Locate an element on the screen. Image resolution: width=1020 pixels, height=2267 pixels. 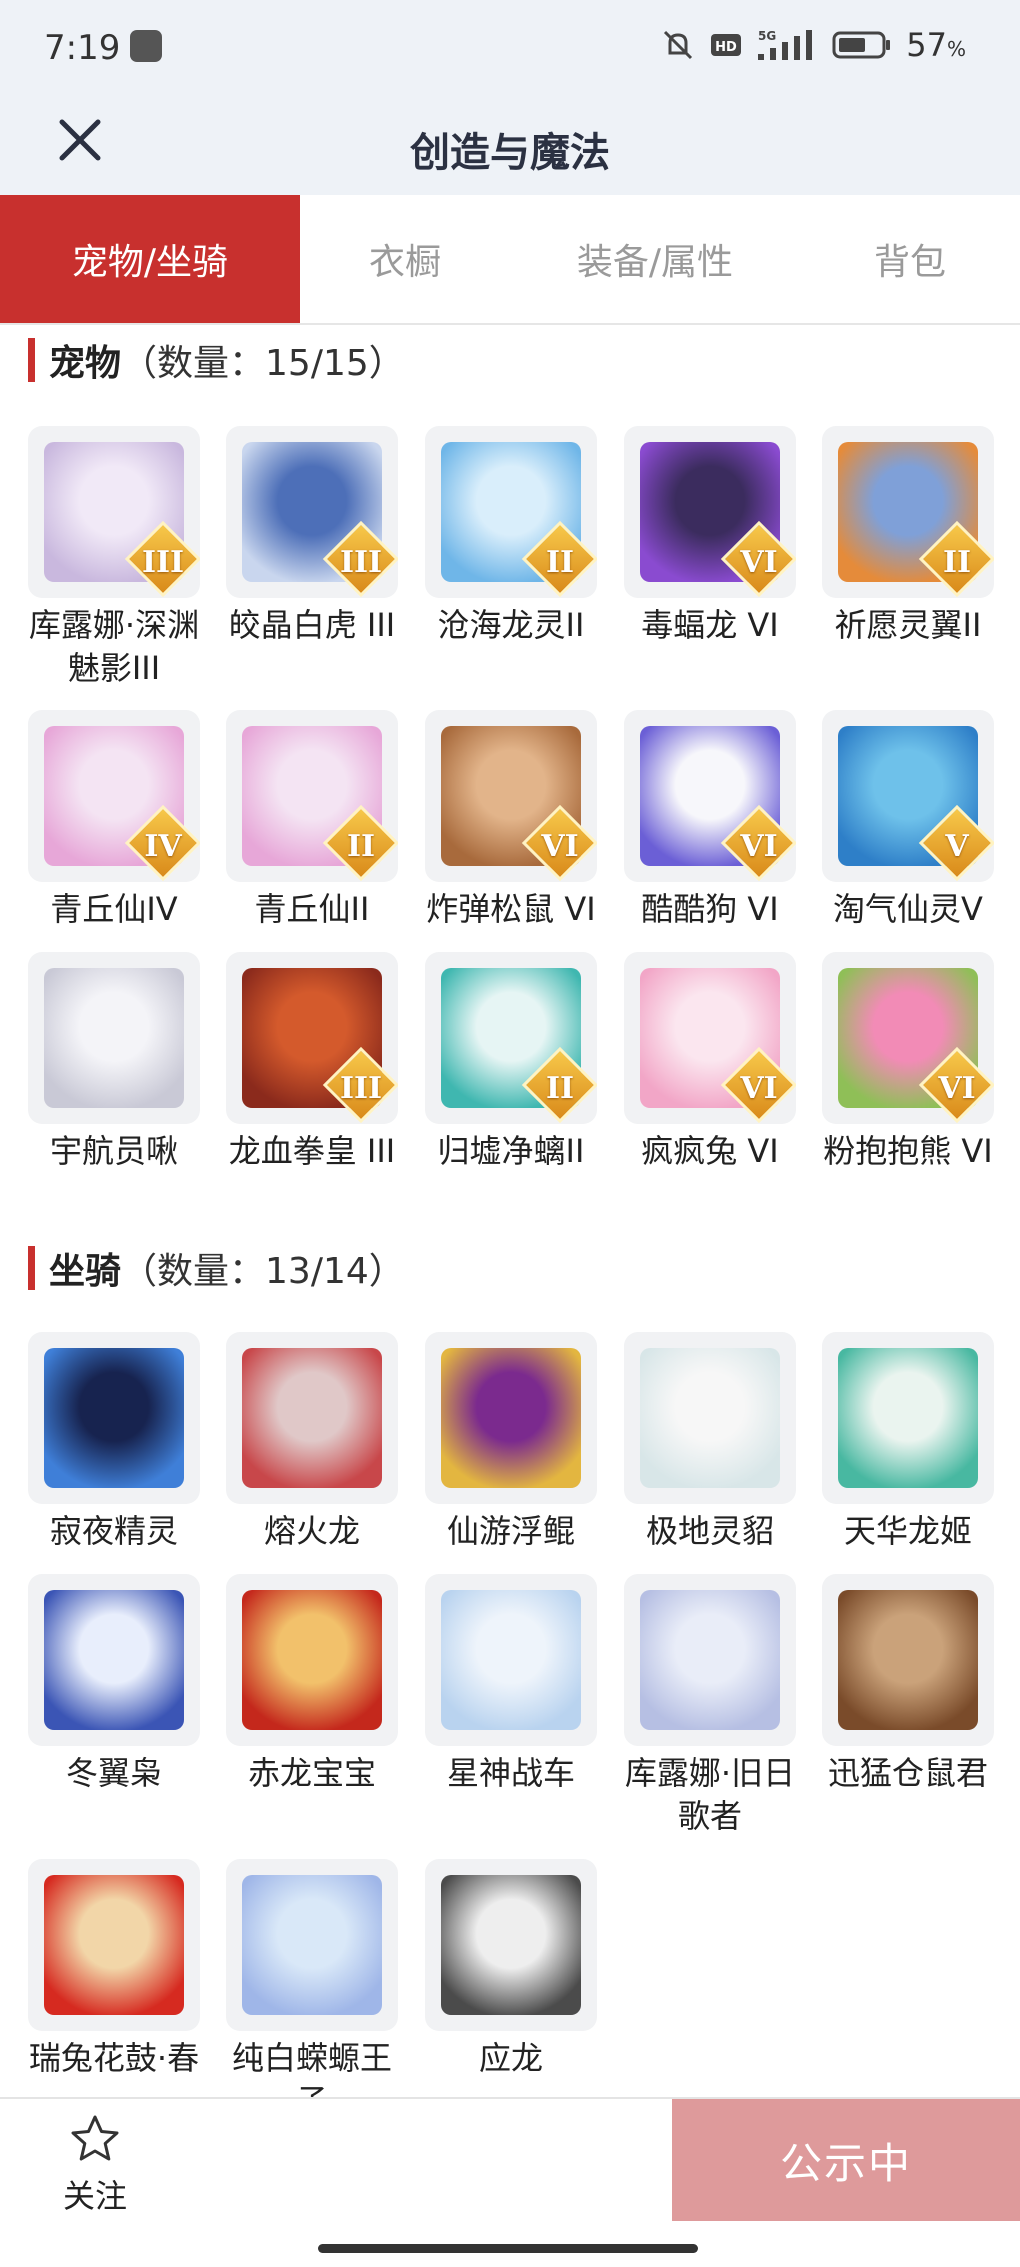
rank-badge-label: IV is located at coordinates (163, 846).